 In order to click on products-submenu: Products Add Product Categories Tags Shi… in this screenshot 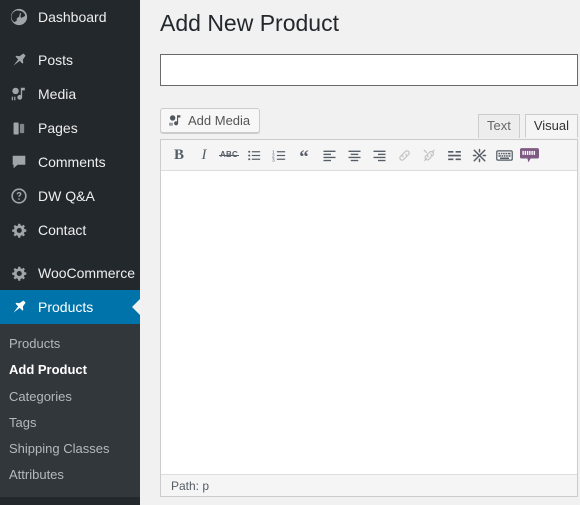, I will do `click(70, 410)`.